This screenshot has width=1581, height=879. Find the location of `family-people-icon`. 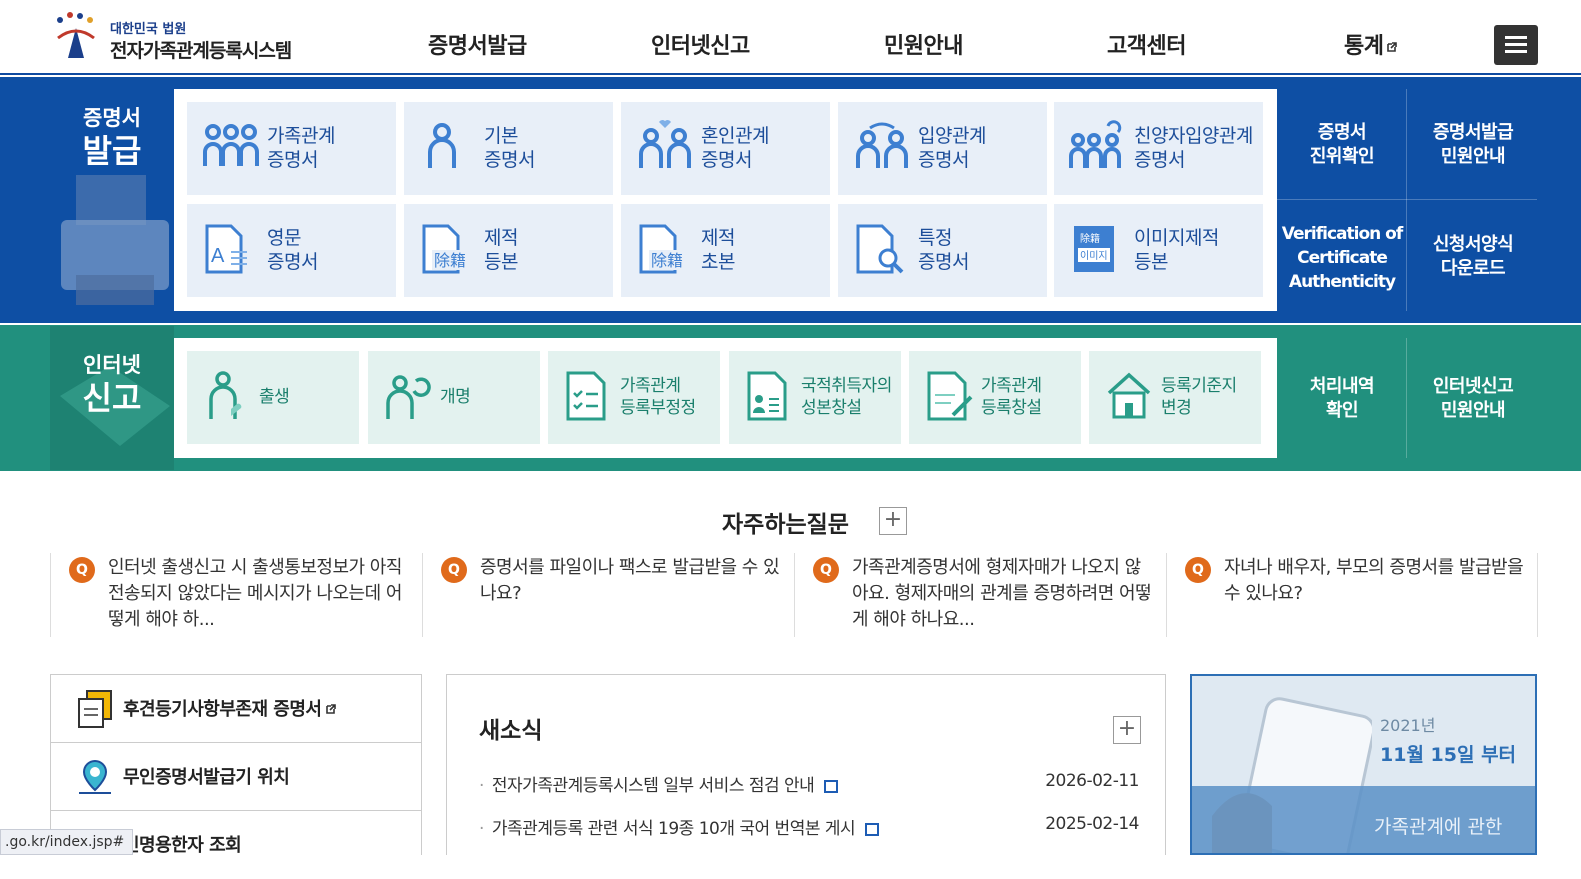

family-people-icon is located at coordinates (231, 145).